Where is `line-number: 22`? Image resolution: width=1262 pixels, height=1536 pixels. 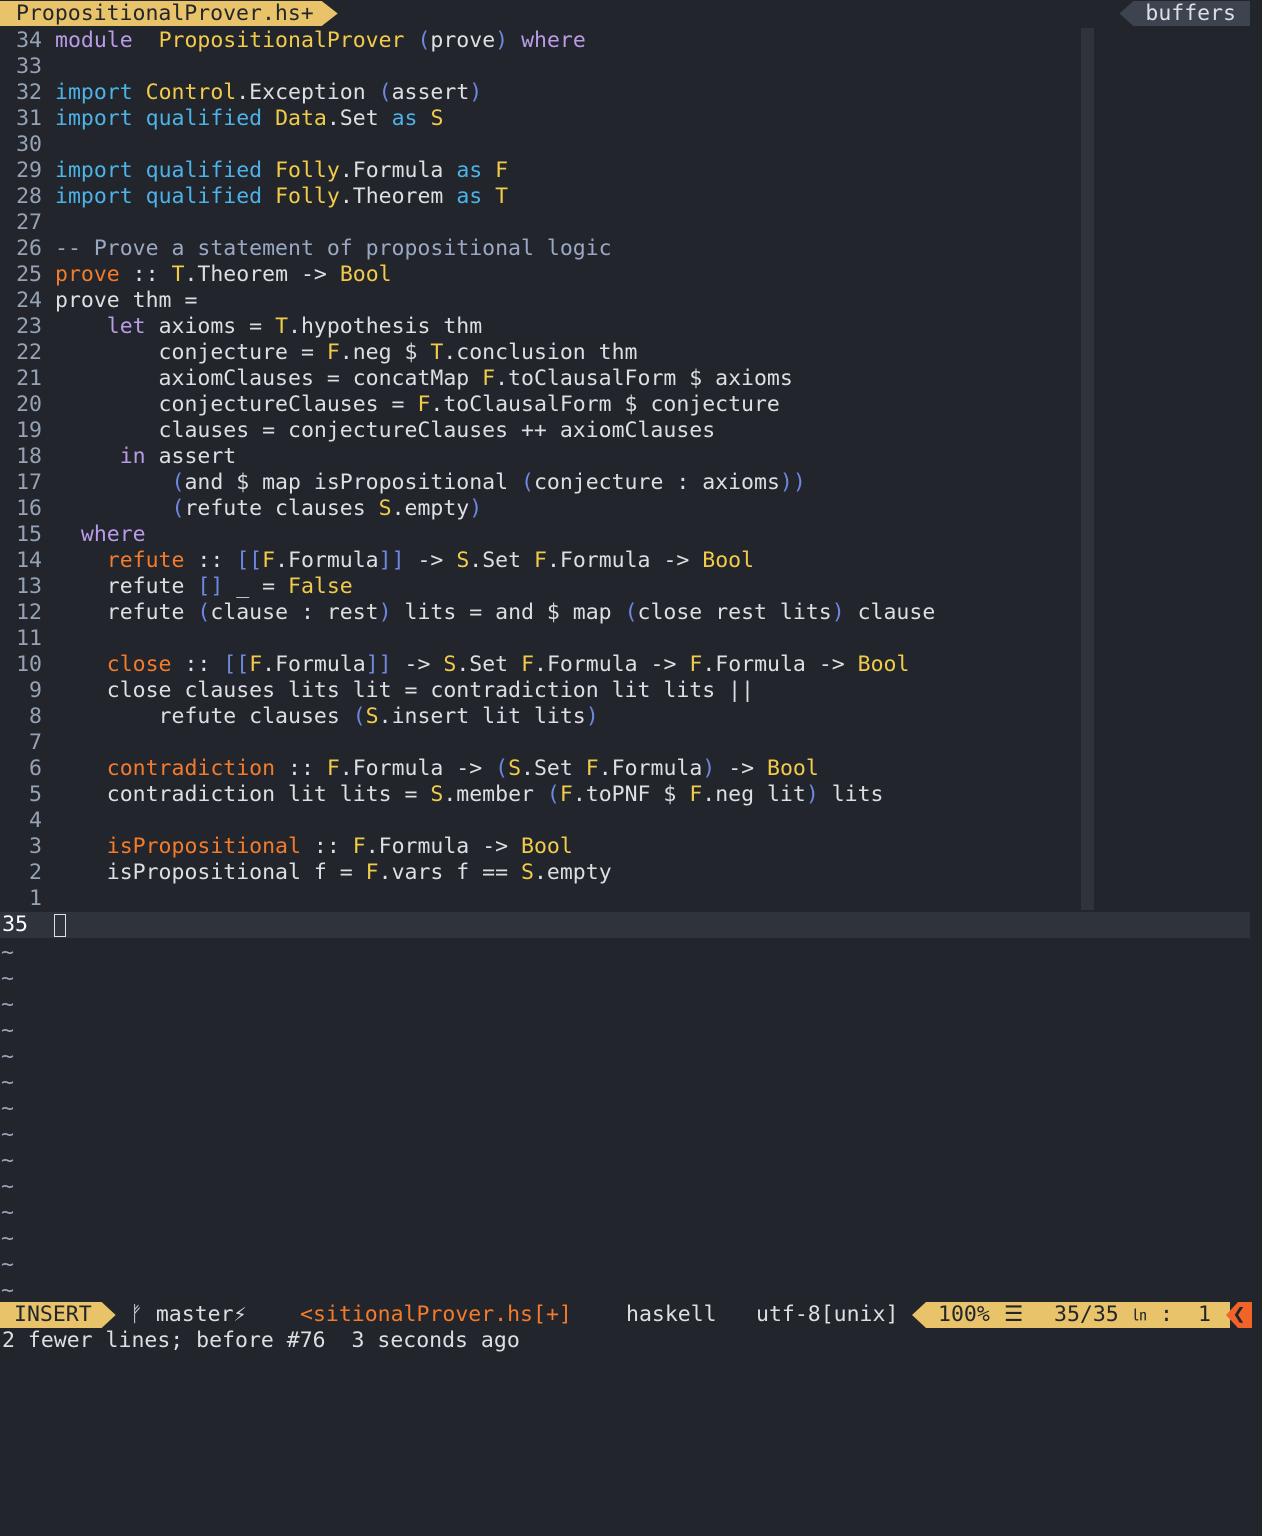
line-number: 22 is located at coordinates (29, 352).